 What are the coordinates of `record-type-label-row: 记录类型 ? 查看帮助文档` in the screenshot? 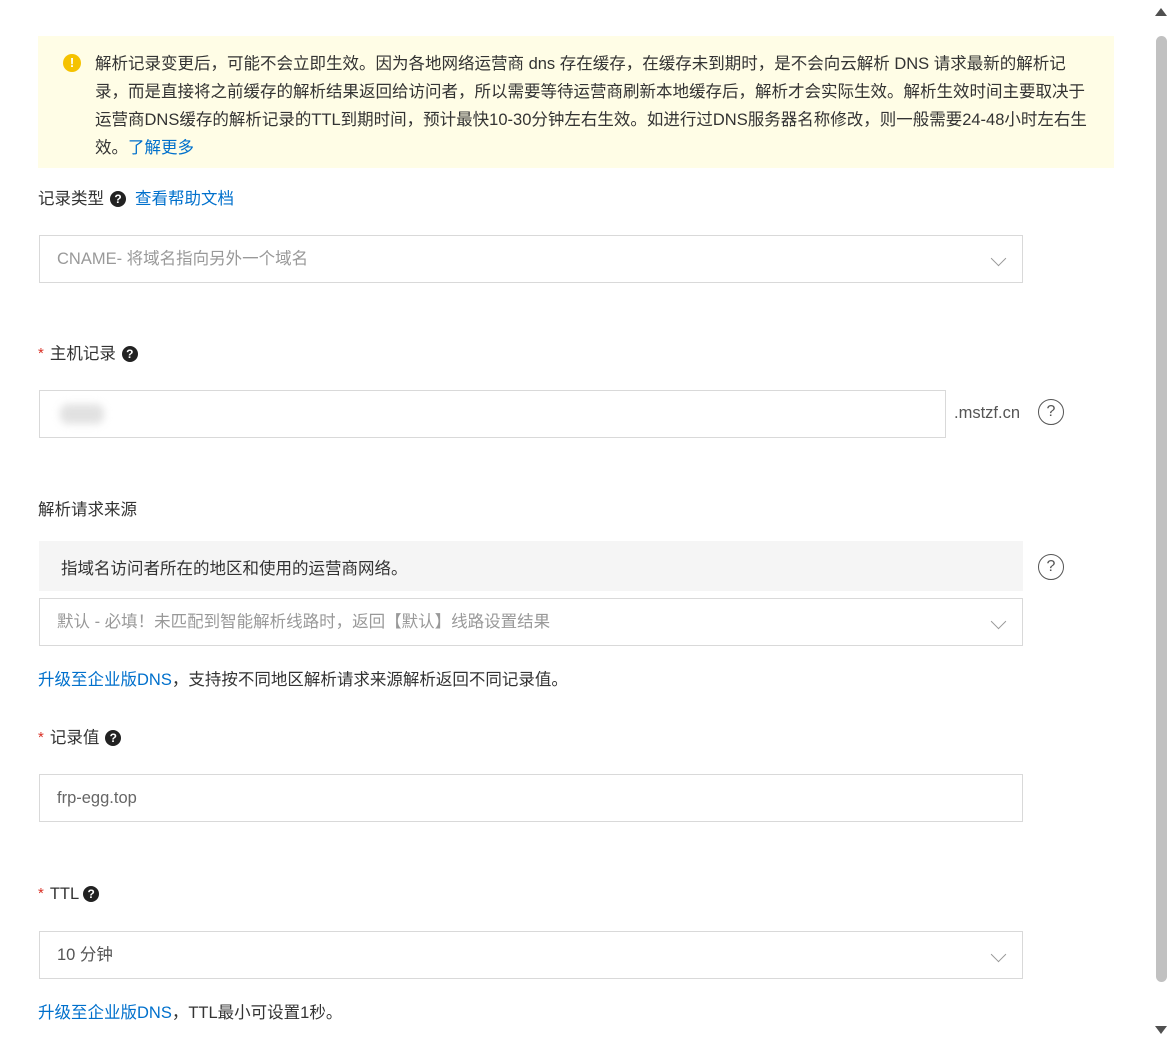 It's located at (136, 199).